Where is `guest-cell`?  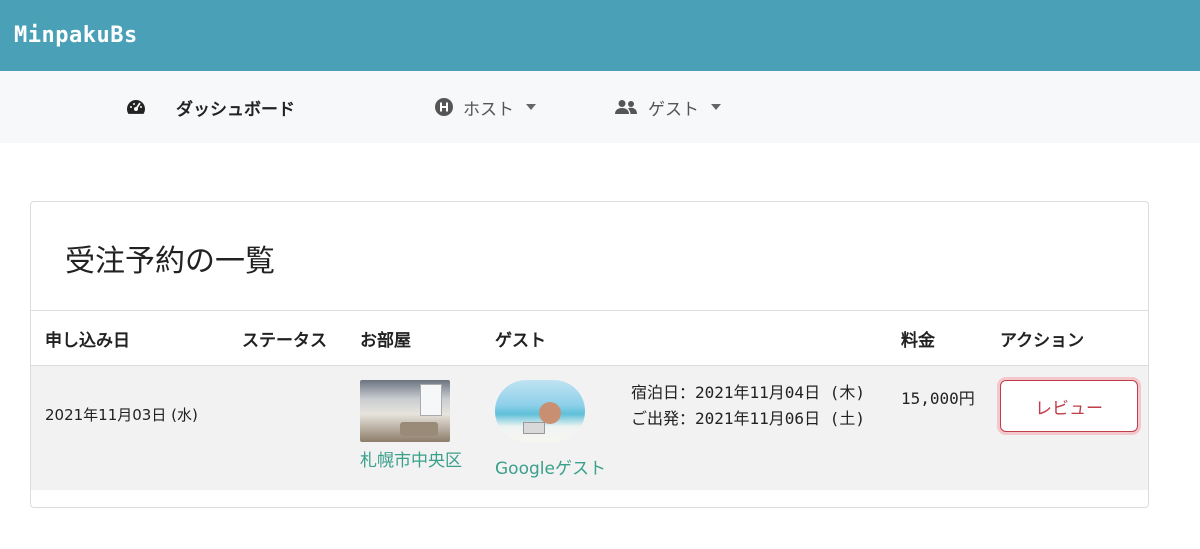
guest-cell is located at coordinates (540, 411).